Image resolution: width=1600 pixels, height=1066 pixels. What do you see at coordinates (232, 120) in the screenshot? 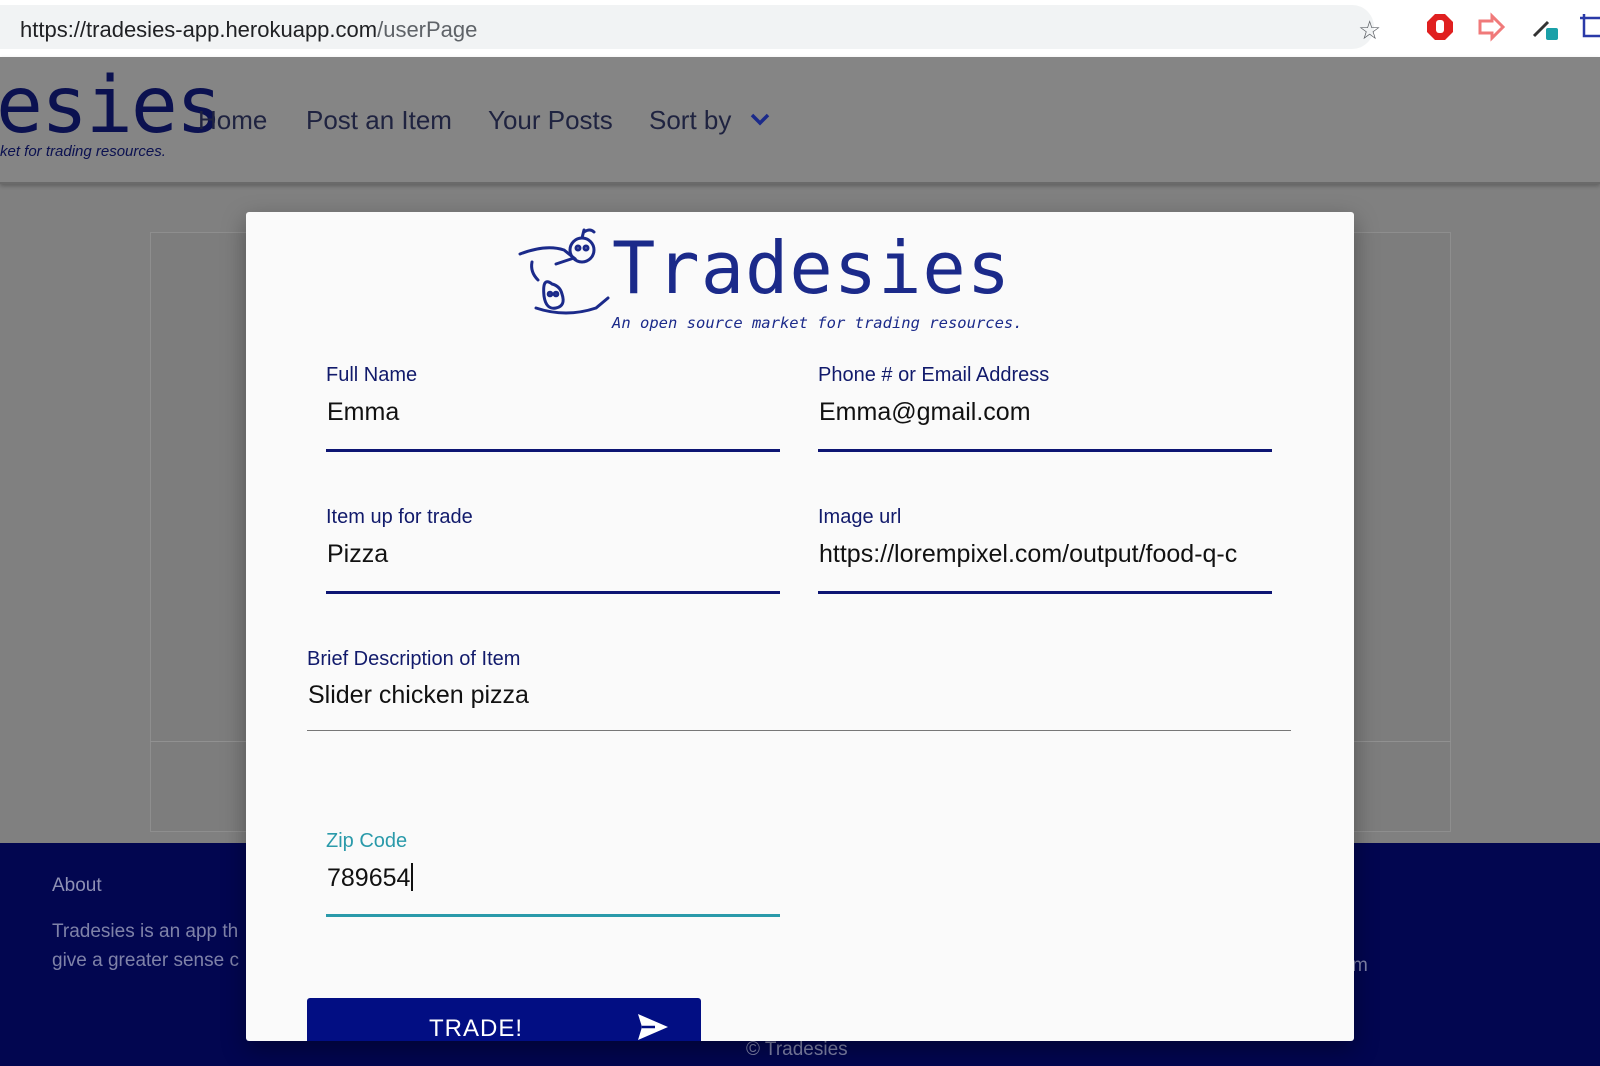
I see `nav-home-link: Home` at bounding box center [232, 120].